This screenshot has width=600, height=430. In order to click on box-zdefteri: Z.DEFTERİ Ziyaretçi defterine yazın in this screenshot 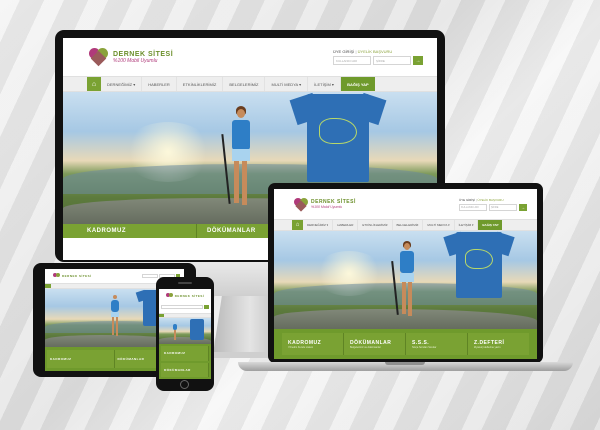, I will do `click(498, 344)`.